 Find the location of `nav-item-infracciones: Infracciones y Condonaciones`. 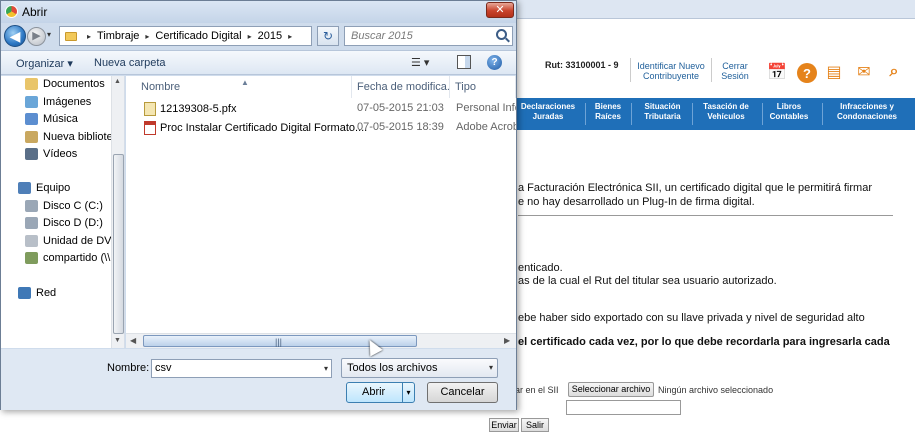

nav-item-infracciones: Infracciones y Condonaciones is located at coordinates (867, 112).